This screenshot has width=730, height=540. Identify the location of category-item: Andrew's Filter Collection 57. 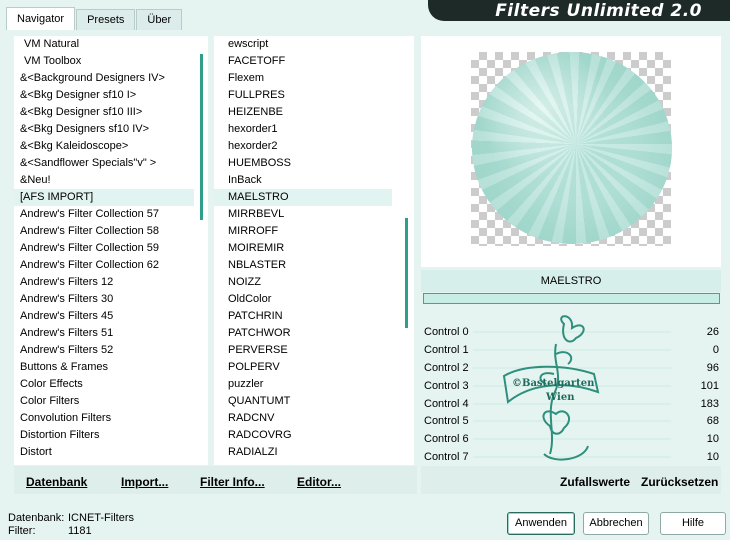
(111, 214).